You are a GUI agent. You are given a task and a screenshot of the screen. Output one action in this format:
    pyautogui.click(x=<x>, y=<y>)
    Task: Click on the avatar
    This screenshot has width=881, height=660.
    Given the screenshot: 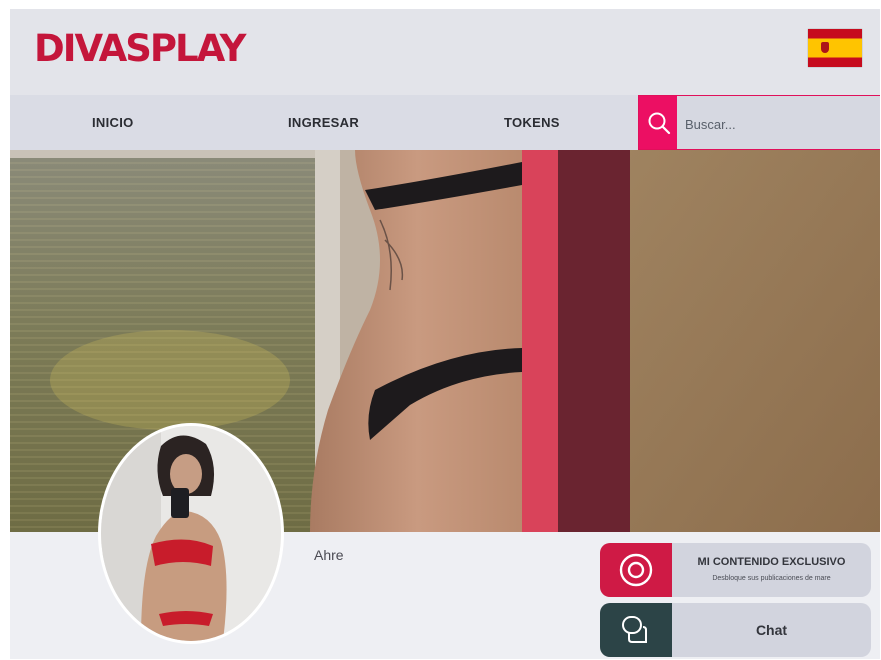 What is the action you would take?
    pyautogui.click(x=191, y=533)
    